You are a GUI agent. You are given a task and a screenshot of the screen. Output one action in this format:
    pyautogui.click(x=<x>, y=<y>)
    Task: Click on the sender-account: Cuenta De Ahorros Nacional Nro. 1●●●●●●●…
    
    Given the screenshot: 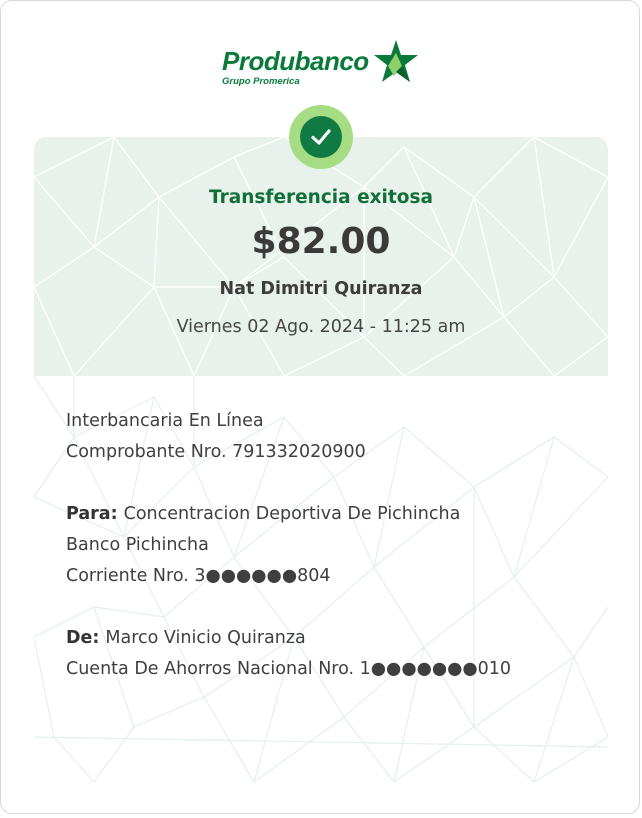 What is the action you would take?
    pyautogui.click(x=289, y=669)
    